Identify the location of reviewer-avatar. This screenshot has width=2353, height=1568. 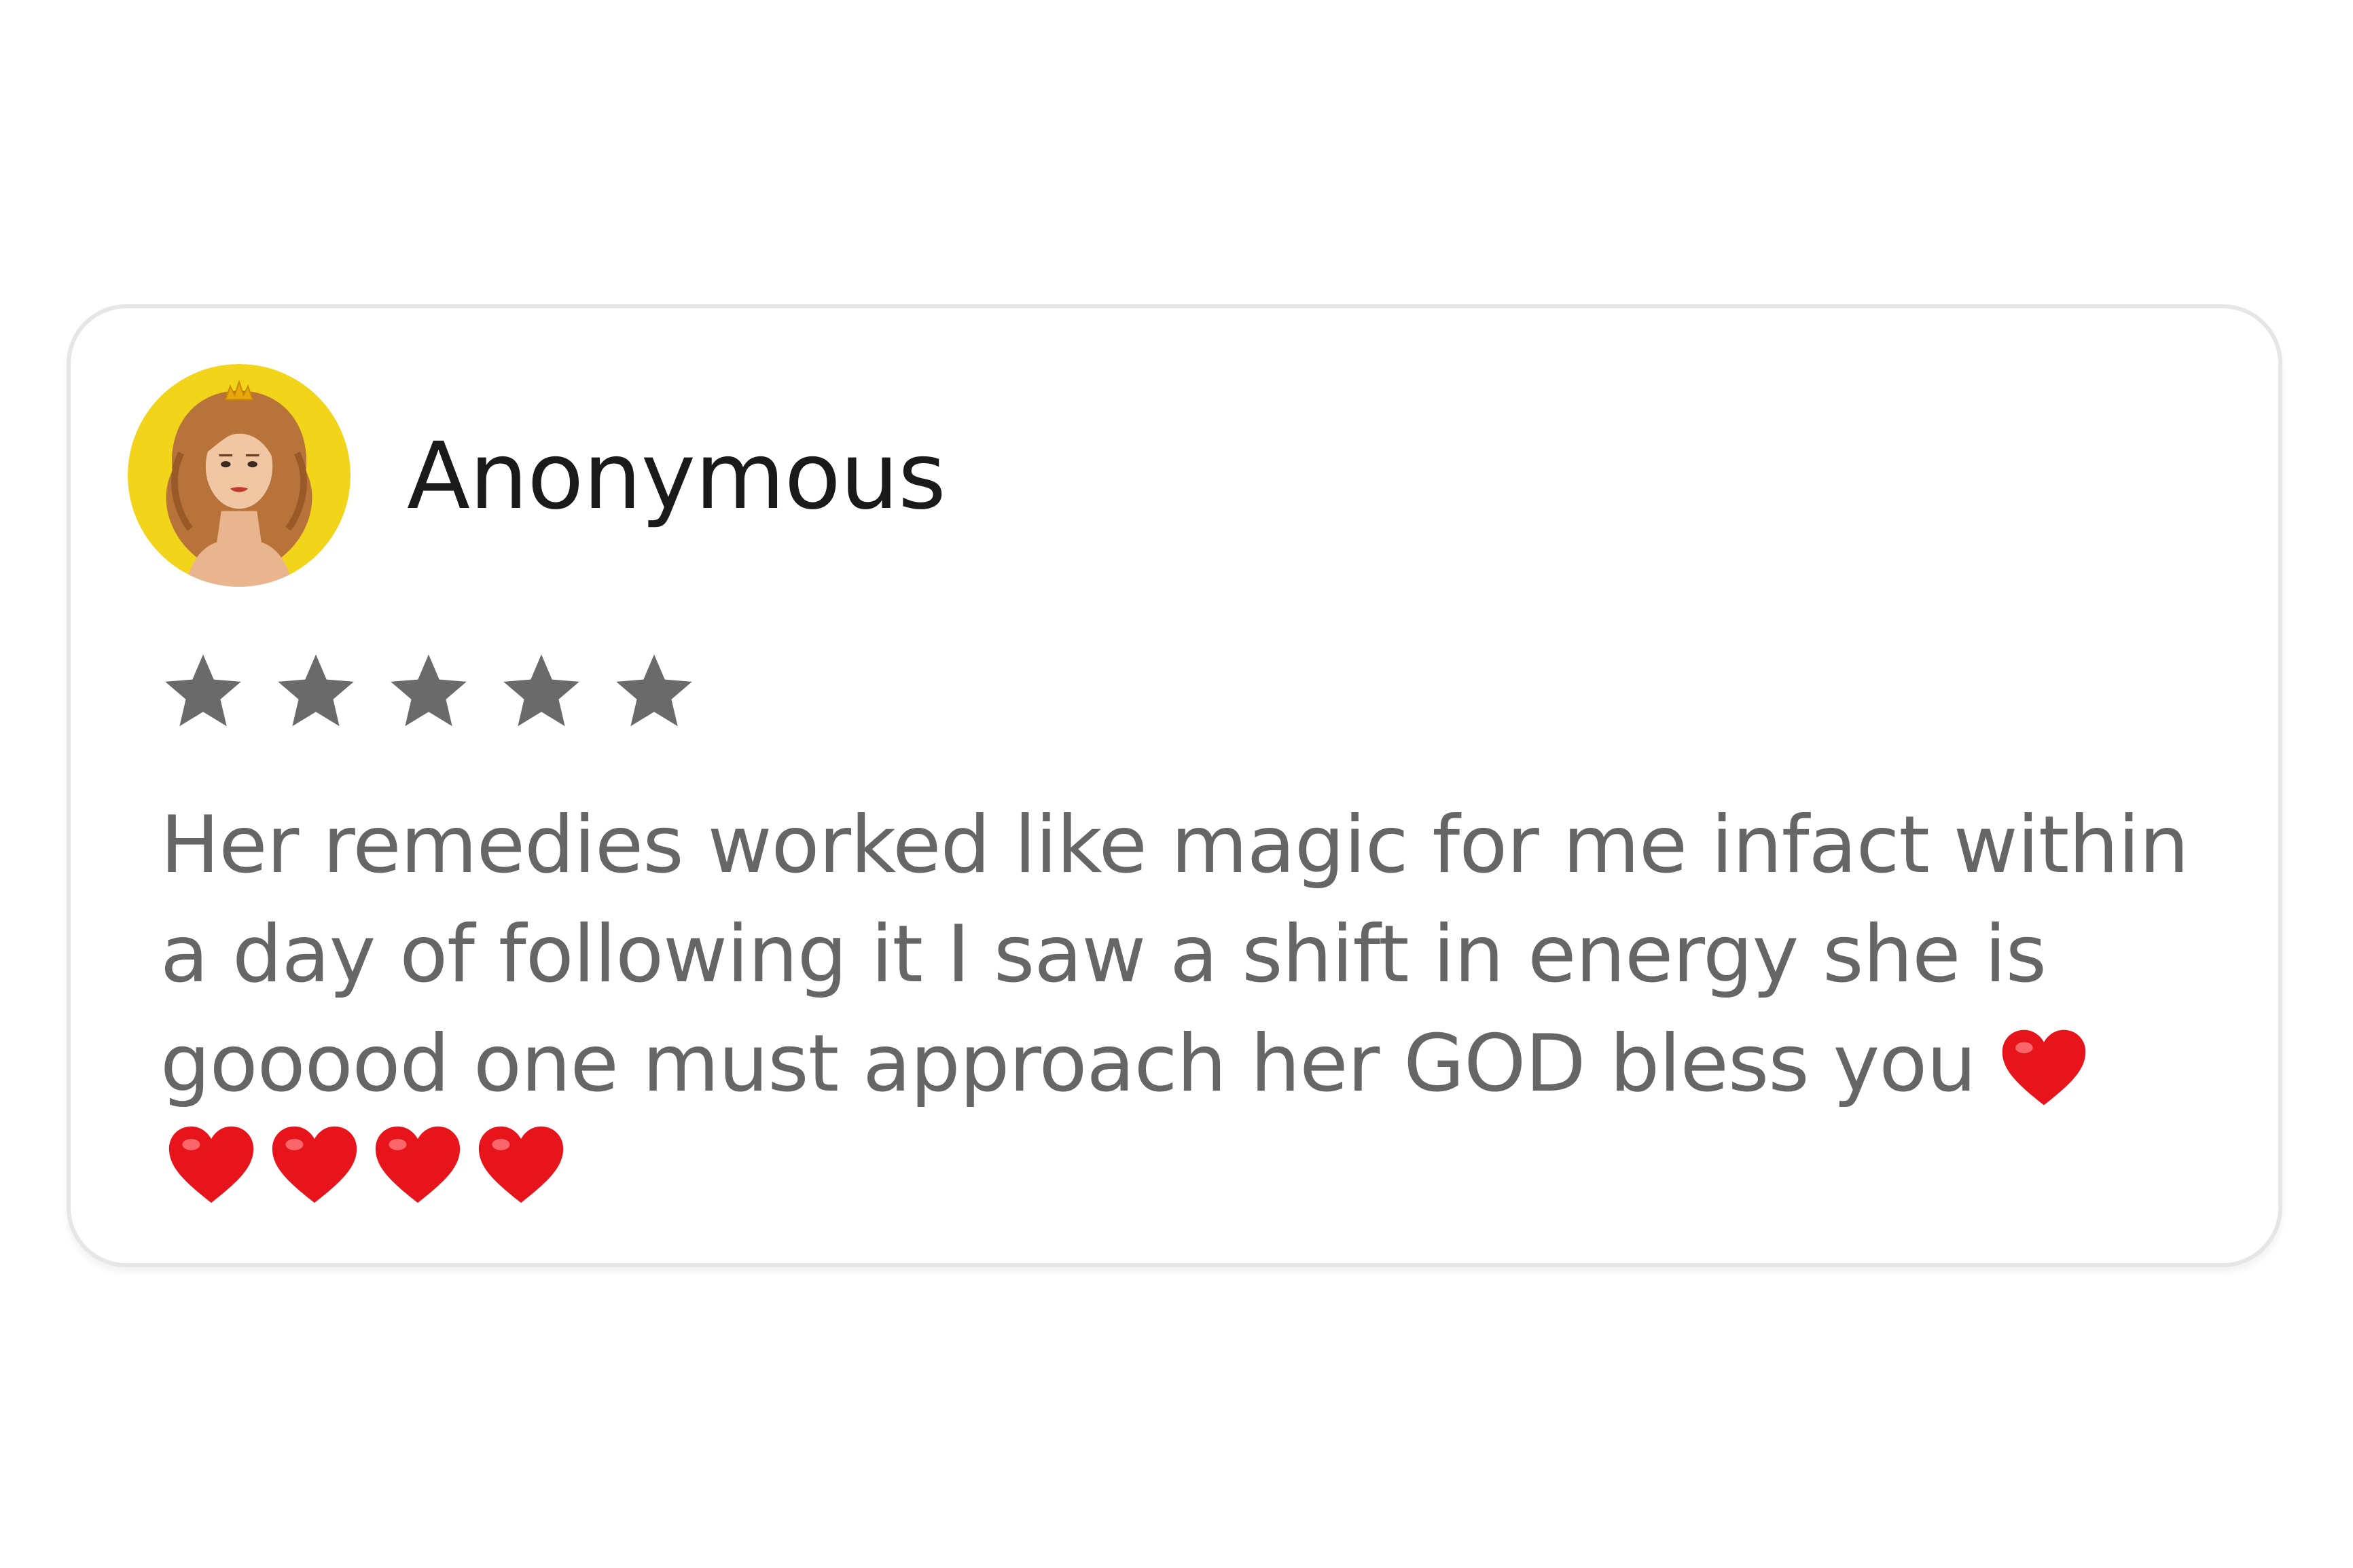
(239, 475).